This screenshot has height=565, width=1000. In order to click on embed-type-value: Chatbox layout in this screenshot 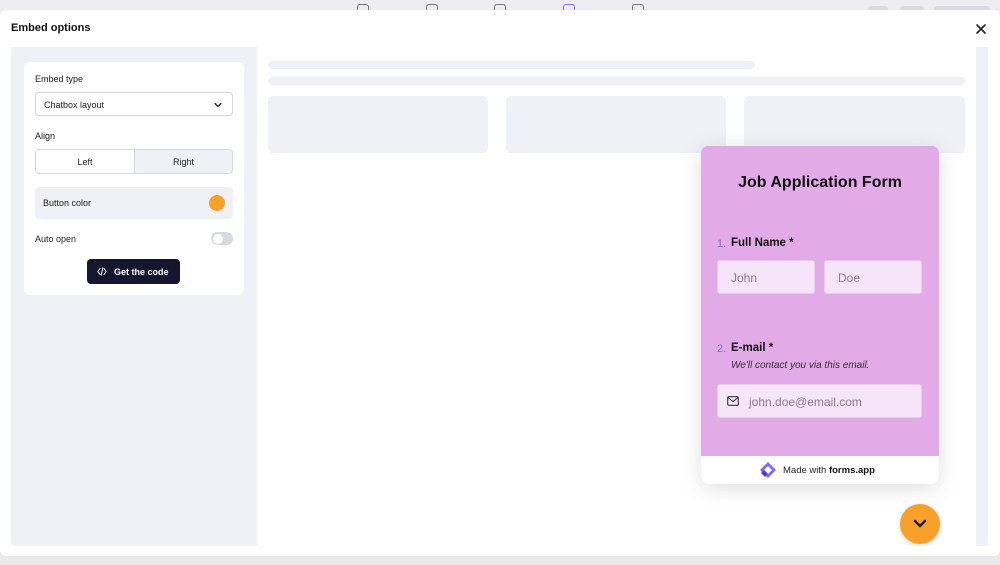, I will do `click(74, 105)`.